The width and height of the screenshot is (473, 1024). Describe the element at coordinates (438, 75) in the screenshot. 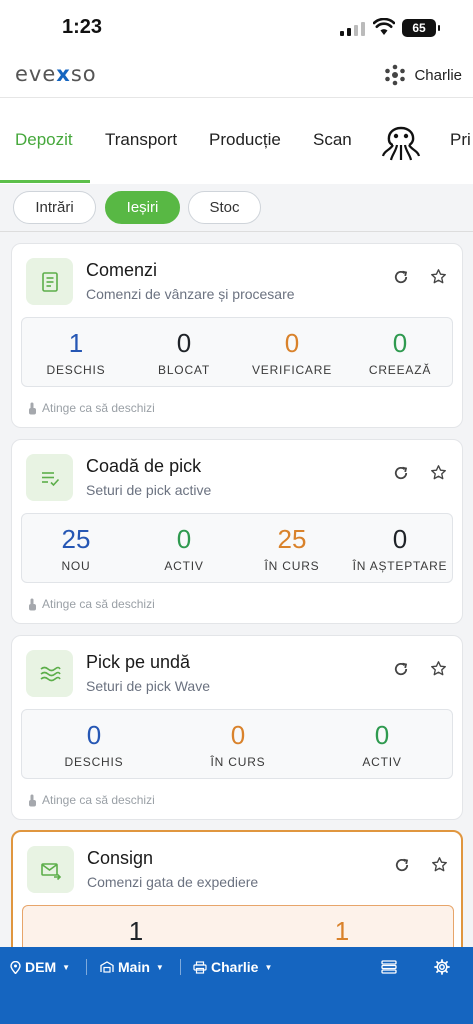

I see `user-name: Charlie` at that location.